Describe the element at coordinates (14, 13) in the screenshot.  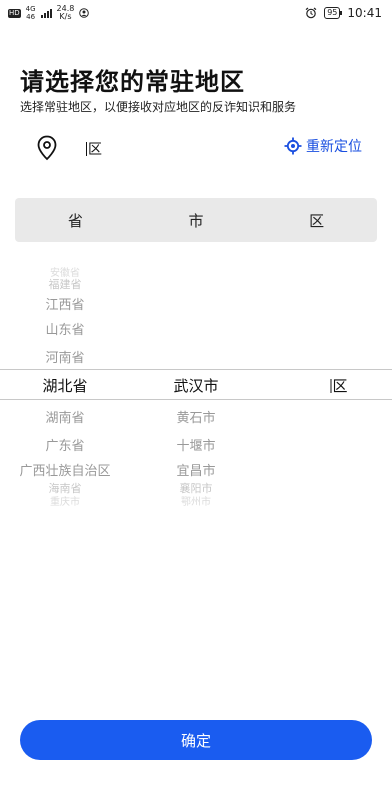
I see `hd-badge: HD` at that location.